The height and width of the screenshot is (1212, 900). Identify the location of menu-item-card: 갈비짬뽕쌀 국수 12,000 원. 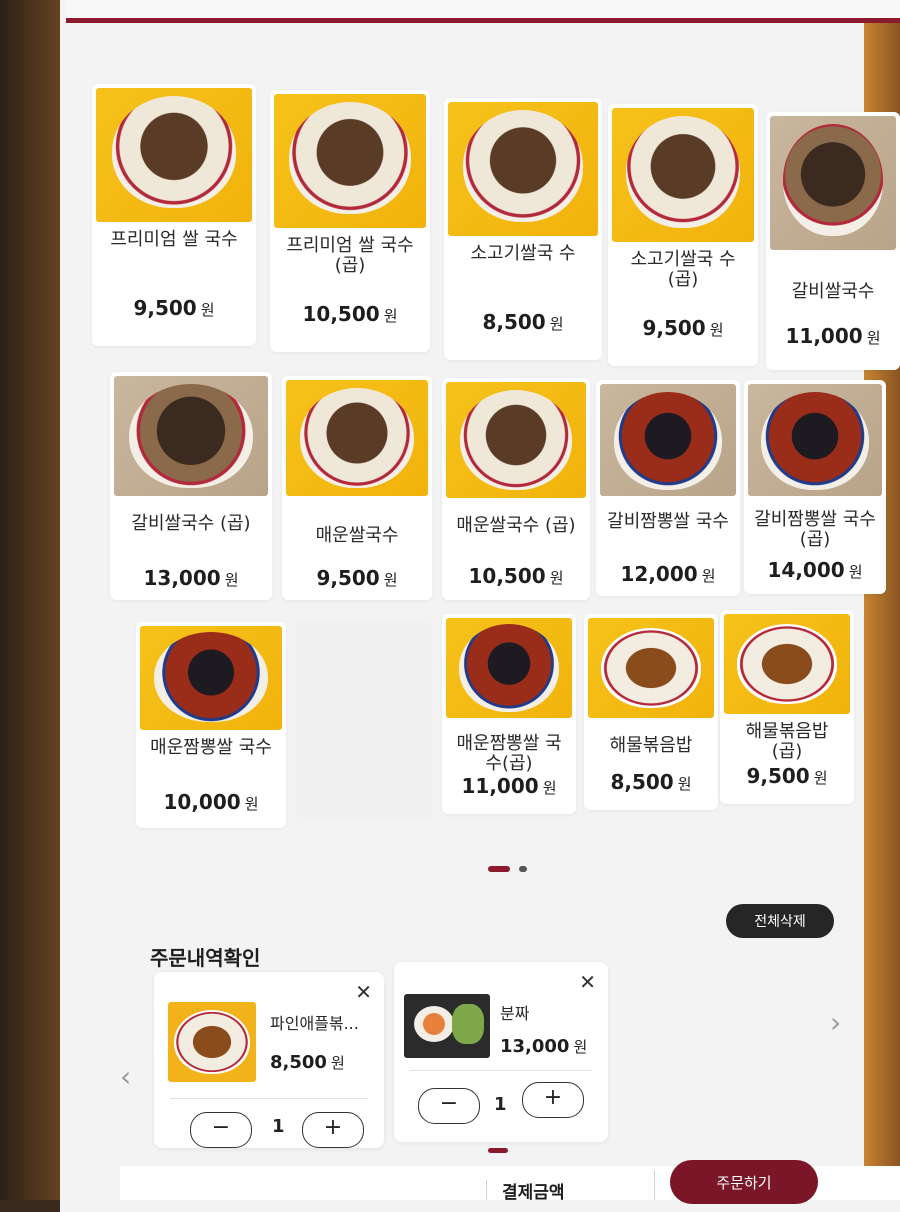
(668, 488).